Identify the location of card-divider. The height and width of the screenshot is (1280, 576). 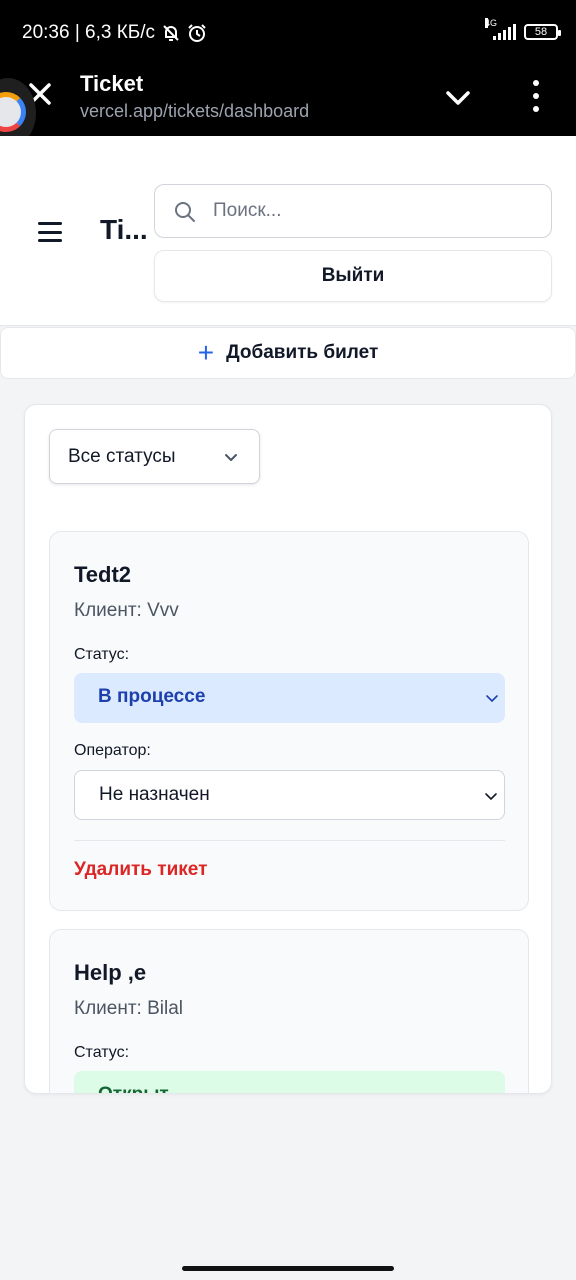
(289, 840).